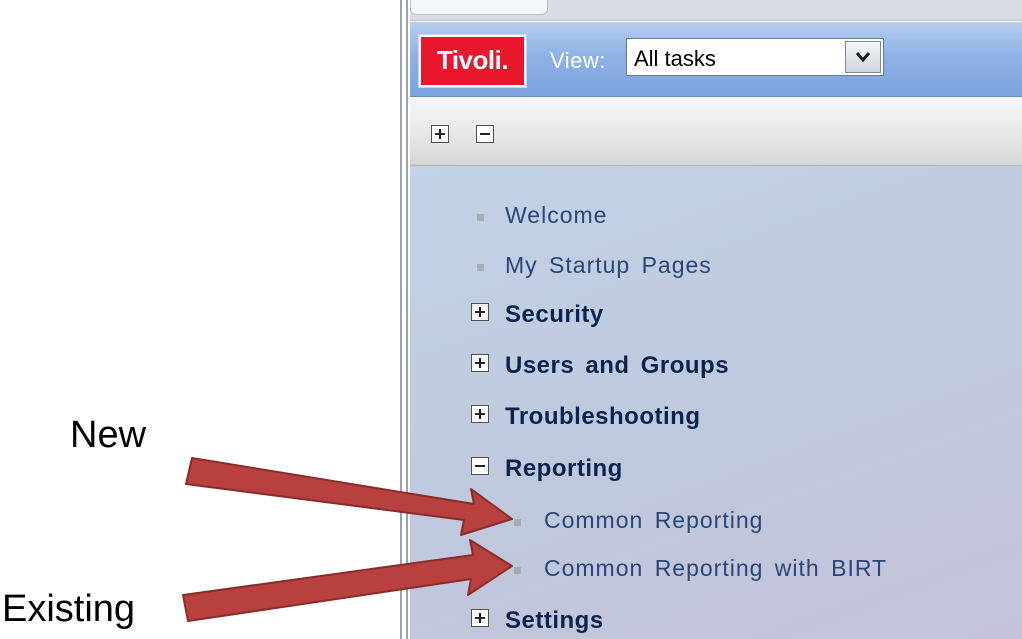  Describe the element at coordinates (349, 496) in the screenshot. I see `arrow-new` at that location.